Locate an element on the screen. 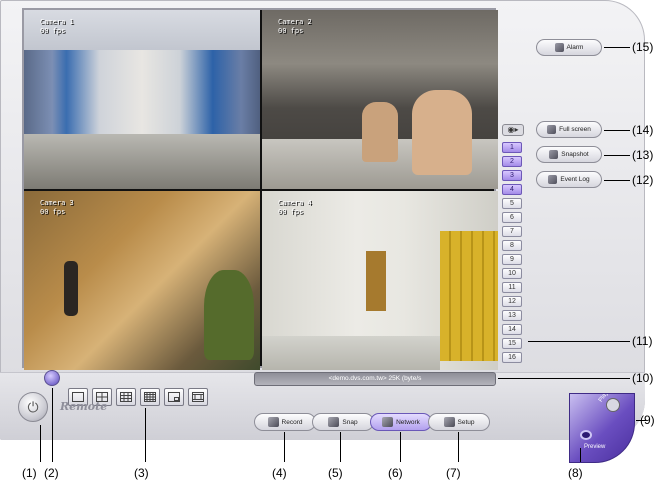  camera-select-button: 1 is located at coordinates (512, 147).